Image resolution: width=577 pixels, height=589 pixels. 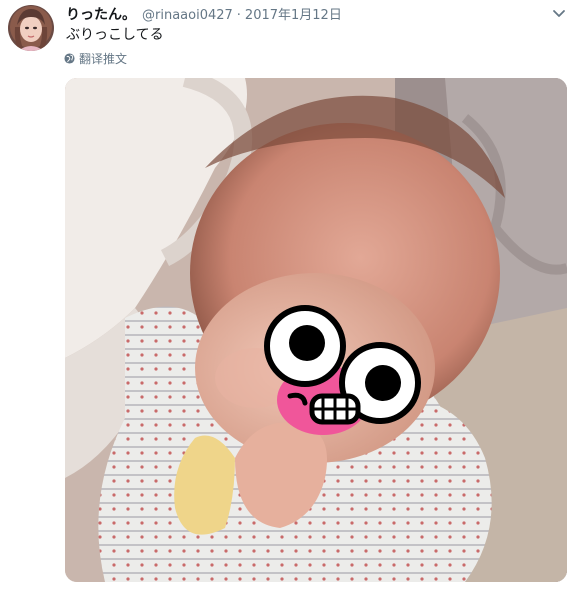 What do you see at coordinates (115, 35) in the screenshot?
I see `tweet-text: ぶりっこしてる` at bounding box center [115, 35].